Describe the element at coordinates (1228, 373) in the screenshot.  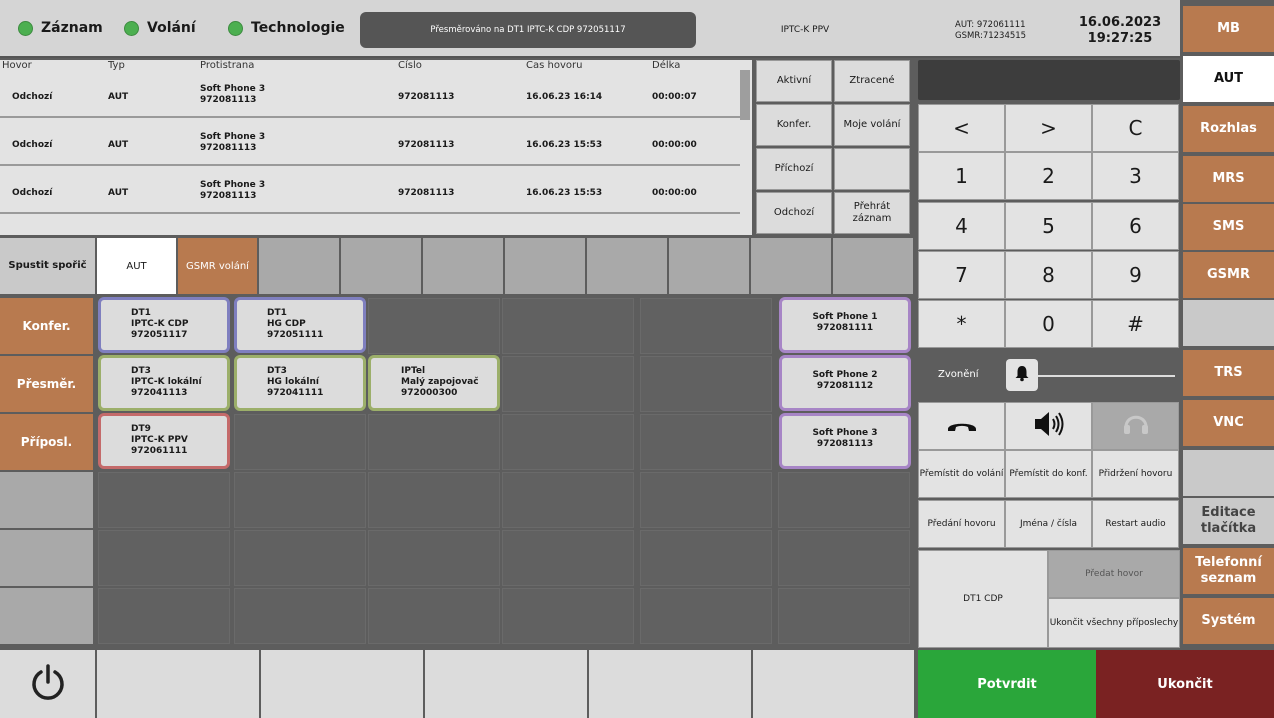
I see `menu-trs: TRS` at that location.